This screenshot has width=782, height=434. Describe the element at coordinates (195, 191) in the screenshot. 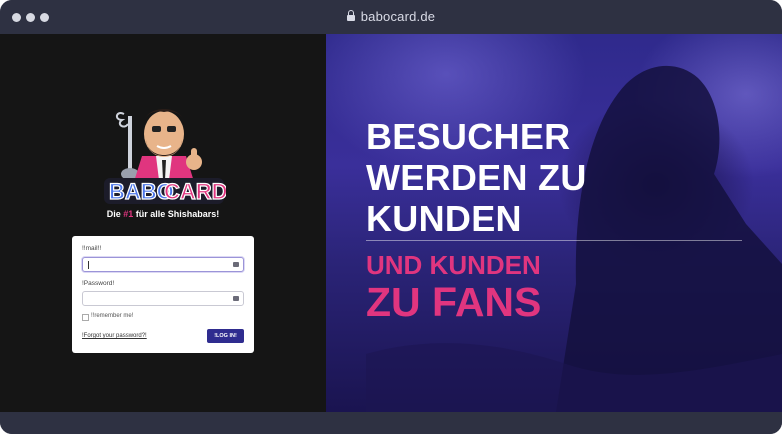

I see `svg-text: CARD` at that location.